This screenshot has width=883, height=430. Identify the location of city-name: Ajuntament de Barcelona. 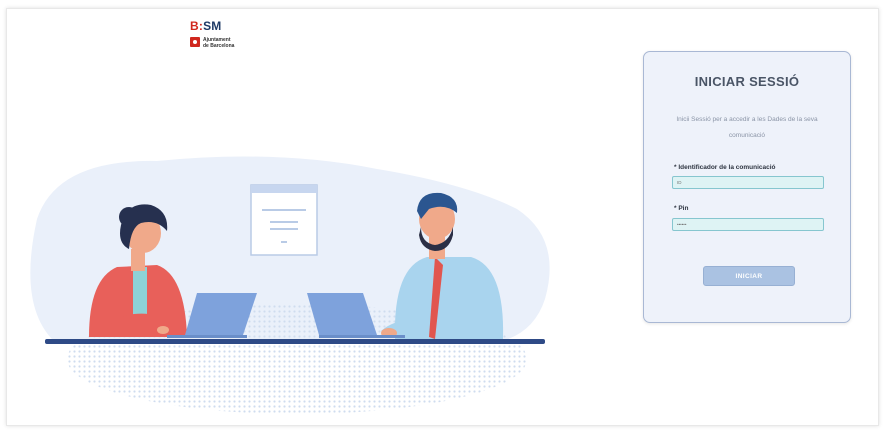
(223, 43).